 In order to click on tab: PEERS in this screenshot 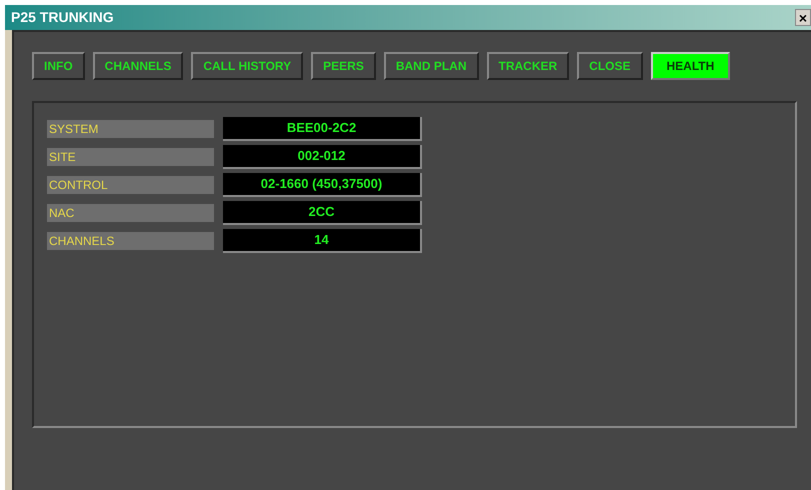, I will do `click(343, 66)`.